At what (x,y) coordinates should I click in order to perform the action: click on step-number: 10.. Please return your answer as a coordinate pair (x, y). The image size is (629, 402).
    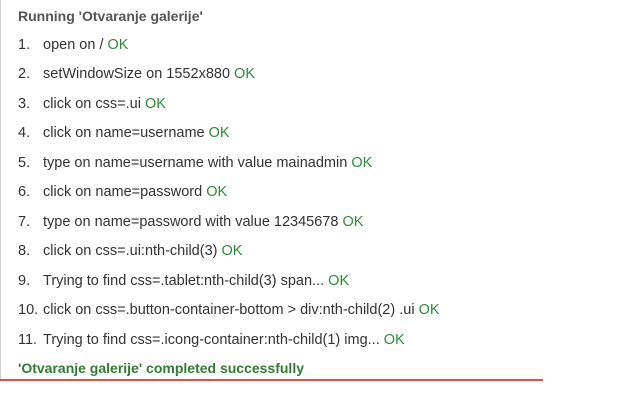
    Looking at the image, I should click on (28, 310).